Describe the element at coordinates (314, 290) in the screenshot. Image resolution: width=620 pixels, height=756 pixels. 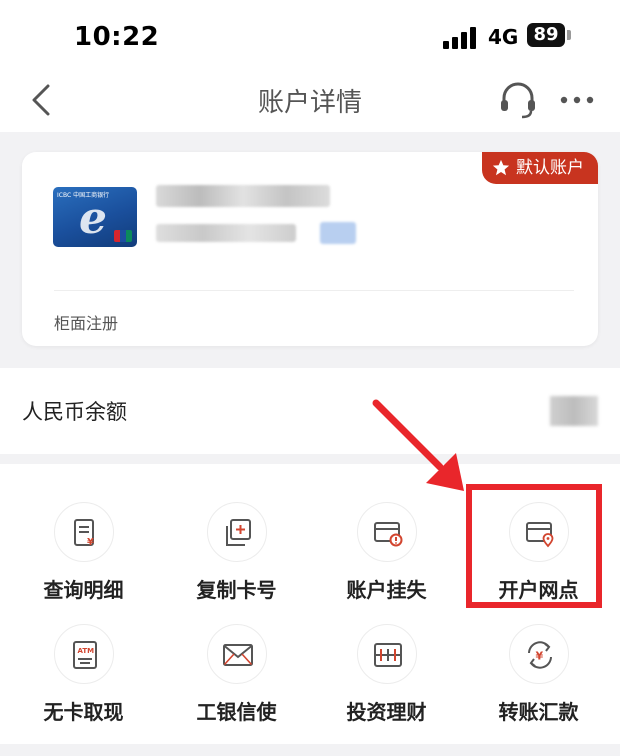
I see `card-divider` at that location.